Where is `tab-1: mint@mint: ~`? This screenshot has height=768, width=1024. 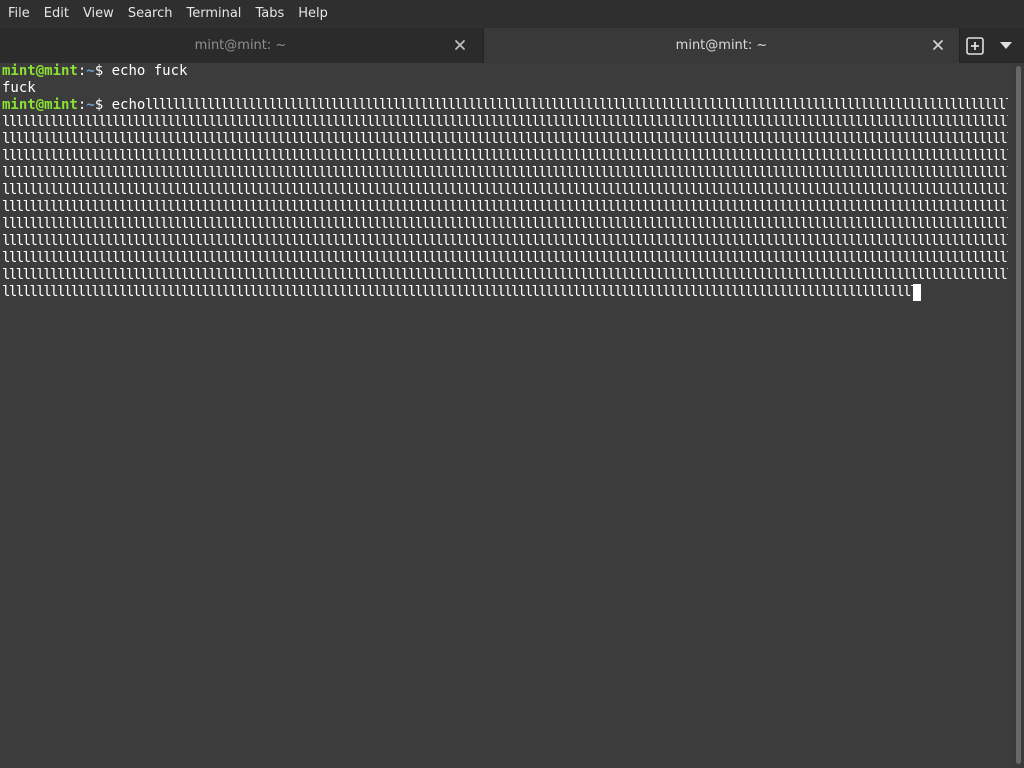 tab-1: mint@mint: ~ is located at coordinates (240, 45).